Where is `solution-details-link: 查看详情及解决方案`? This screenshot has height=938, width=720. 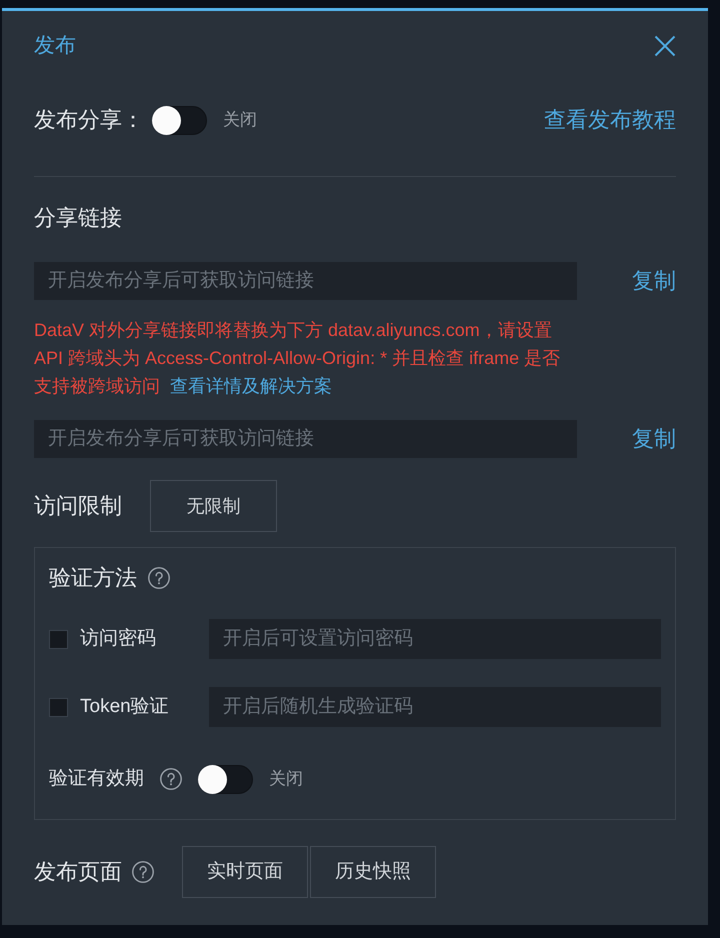
solution-details-link: 查看详情及解决方案 is located at coordinates (251, 386).